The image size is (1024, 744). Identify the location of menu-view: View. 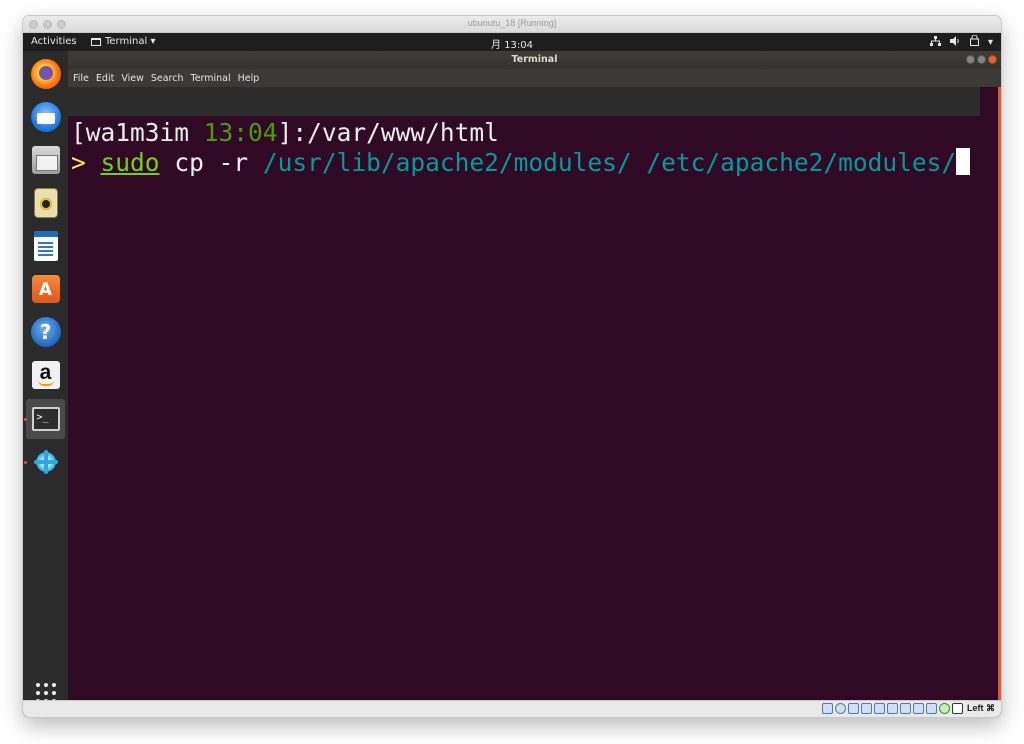
(132, 78).